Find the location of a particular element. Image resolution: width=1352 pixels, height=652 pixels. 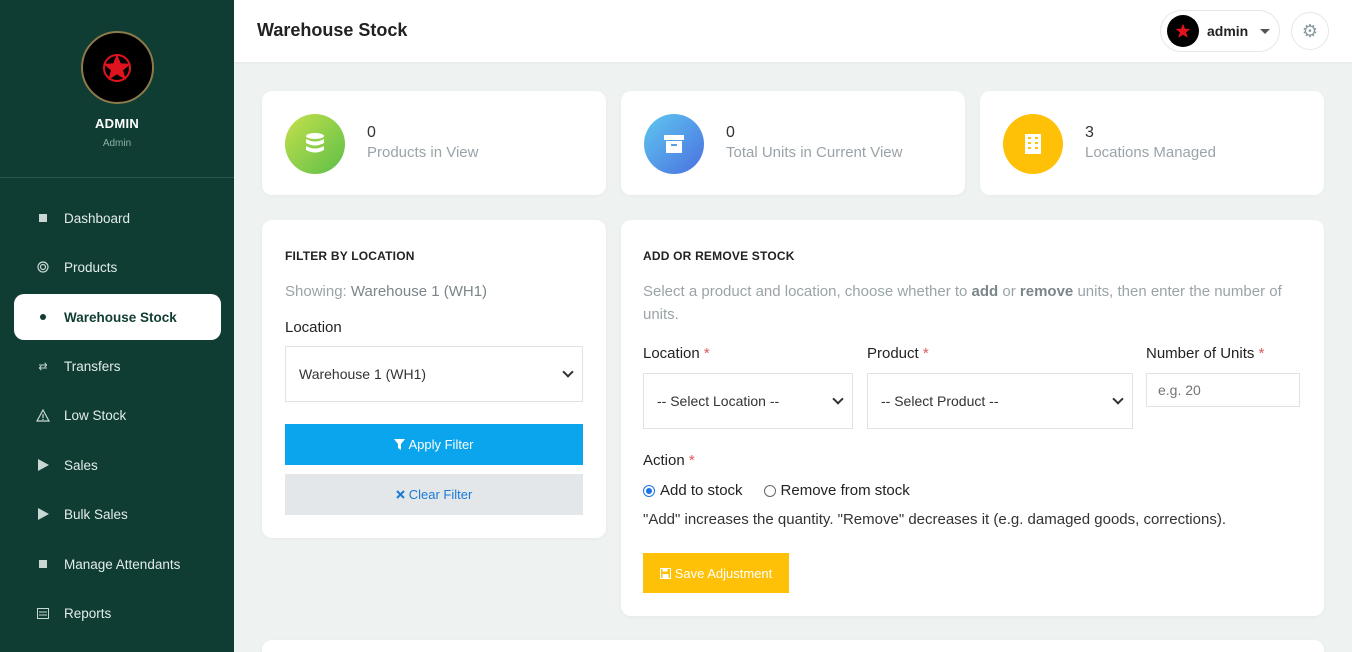

units-label: Number of Units * is located at coordinates (1205, 353).